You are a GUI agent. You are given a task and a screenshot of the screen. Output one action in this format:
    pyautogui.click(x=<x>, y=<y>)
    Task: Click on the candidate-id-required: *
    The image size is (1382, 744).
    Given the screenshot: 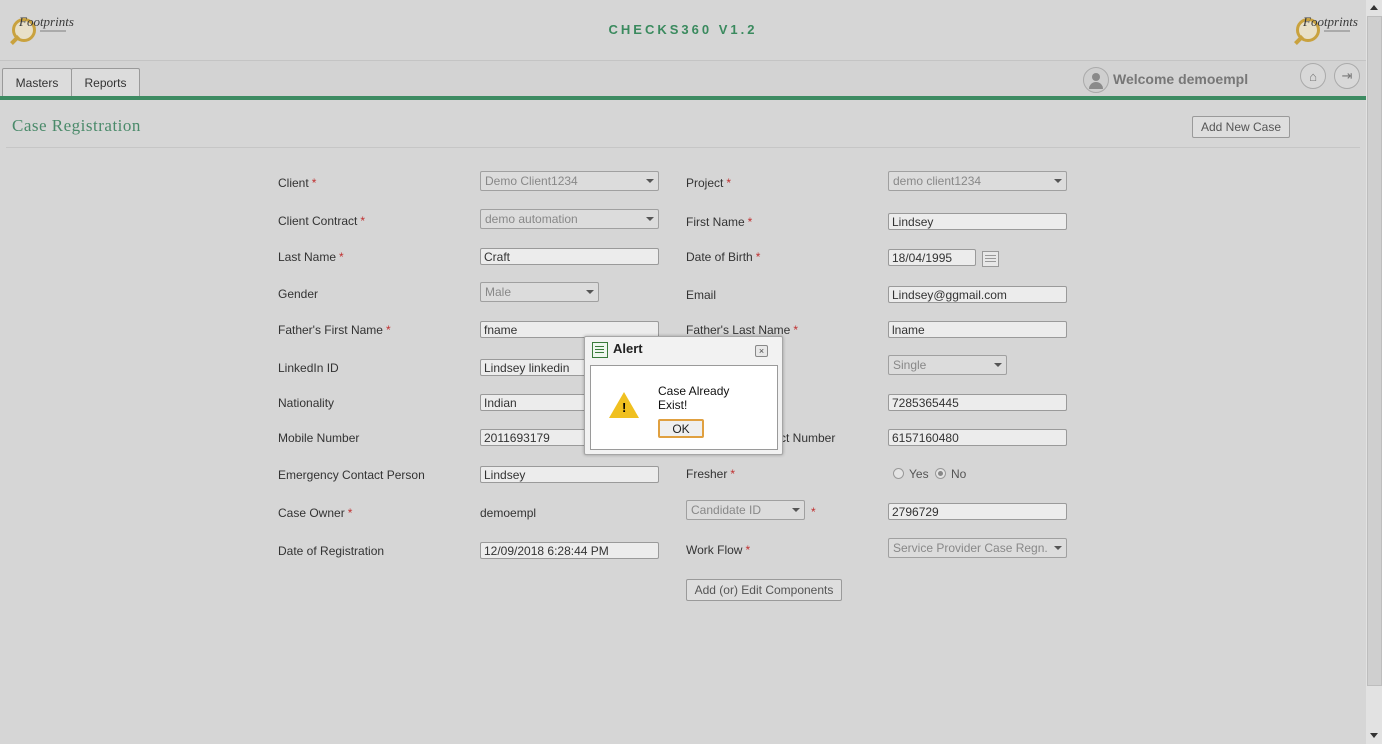 What is the action you would take?
    pyautogui.click(x=813, y=512)
    